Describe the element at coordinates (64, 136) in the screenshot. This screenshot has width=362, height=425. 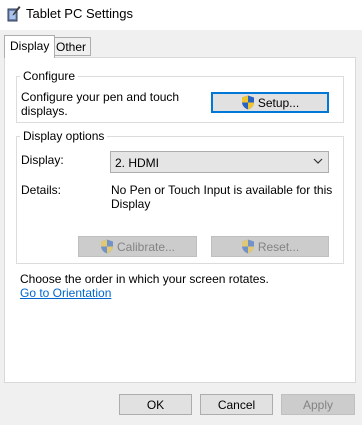
I see `display-options-legend: Display options` at that location.